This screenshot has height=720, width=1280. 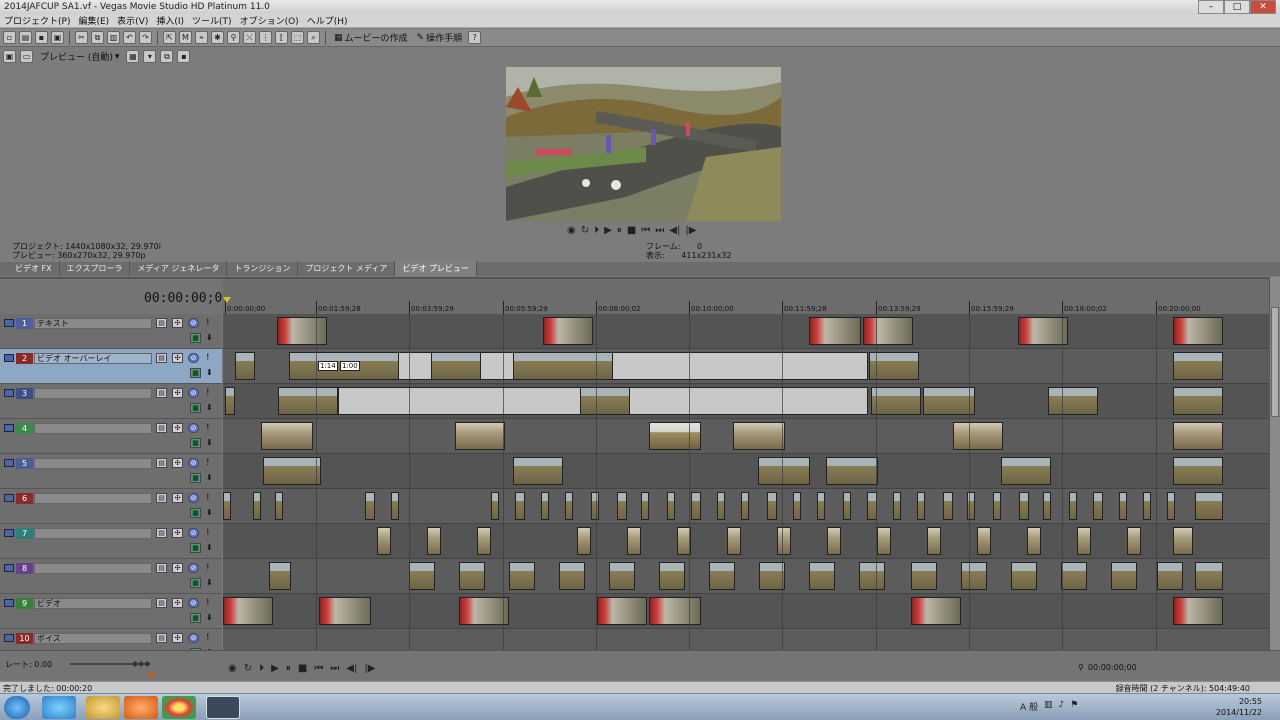 I want to click on preview-properties-icon: ▣, so click(x=9, y=56).